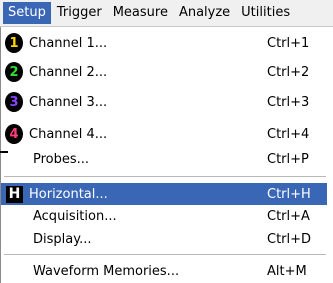 This screenshot has height=283, width=333. I want to click on menu-item-channel-4: 4 Channel 4... Ctrl+4, so click(164, 134).